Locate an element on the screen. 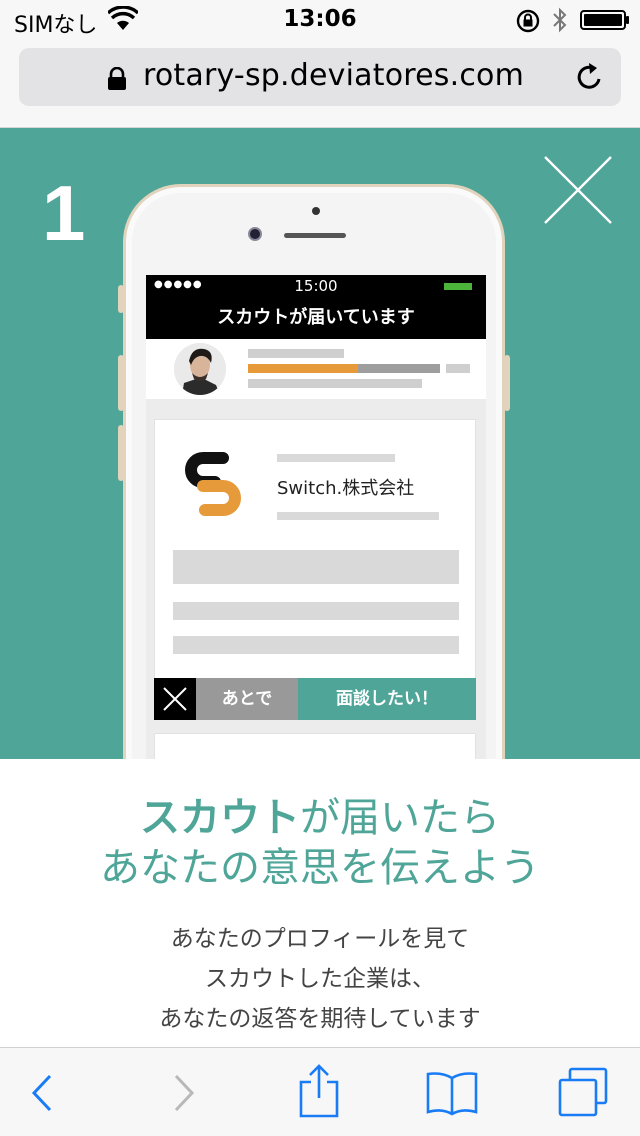  lock-icon is located at coordinates (117, 78).